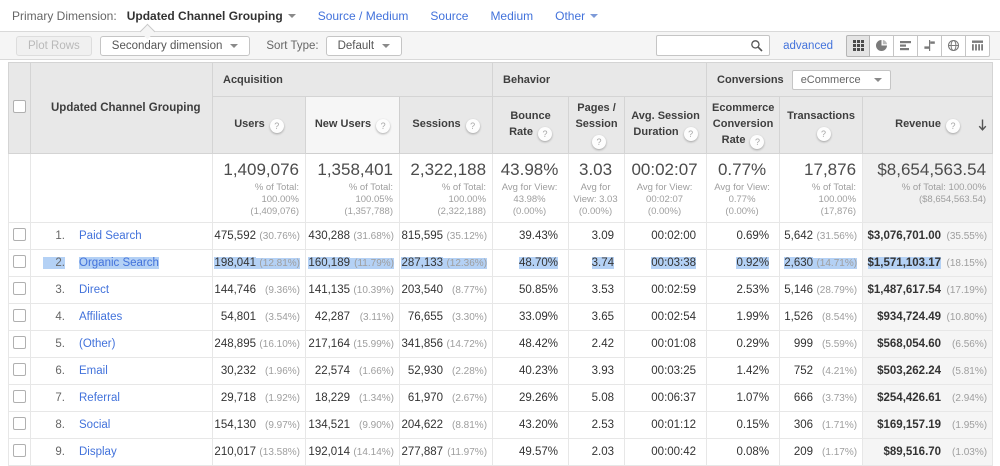 This screenshot has width=1000, height=466. What do you see at coordinates (666, 235) in the screenshot?
I see `avg-session-duration-cell: 00:02:00` at bounding box center [666, 235].